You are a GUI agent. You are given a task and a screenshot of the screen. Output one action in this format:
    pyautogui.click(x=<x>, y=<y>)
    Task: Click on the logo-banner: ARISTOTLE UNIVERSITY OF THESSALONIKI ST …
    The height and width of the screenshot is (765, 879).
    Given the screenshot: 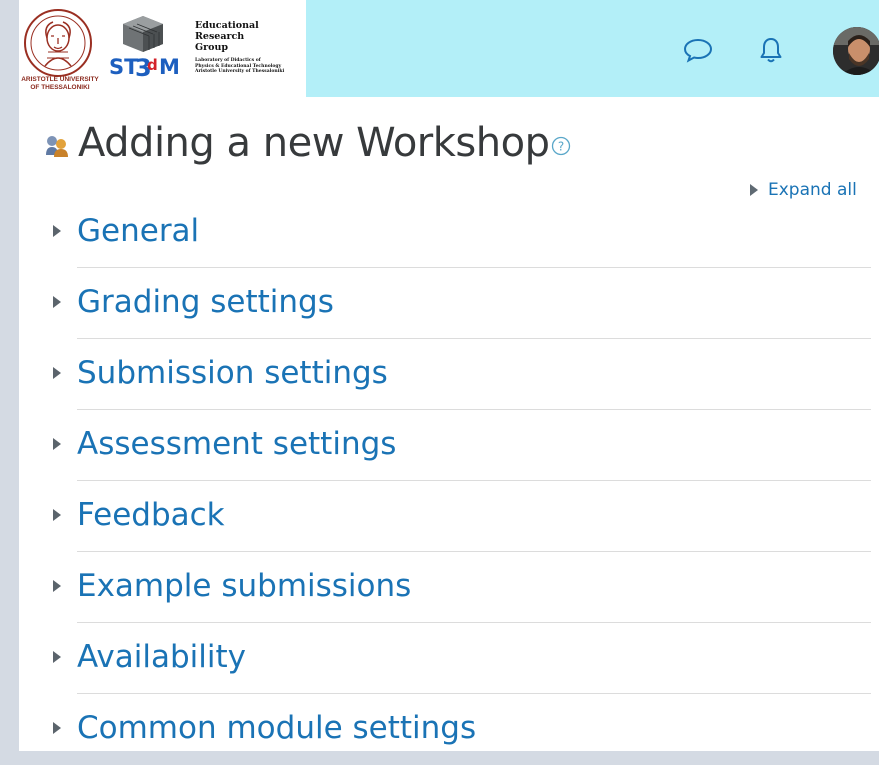 What is the action you would take?
    pyautogui.click(x=162, y=48)
    